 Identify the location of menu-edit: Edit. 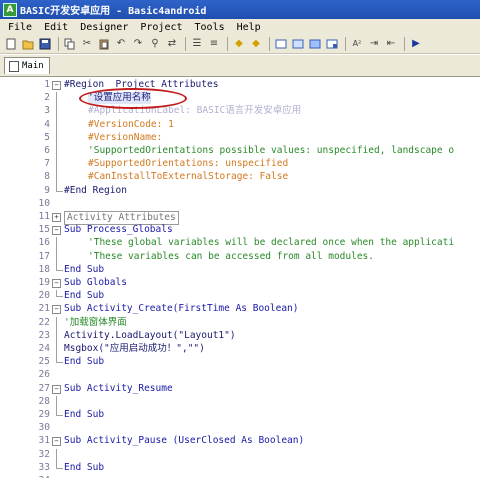
(56, 27).